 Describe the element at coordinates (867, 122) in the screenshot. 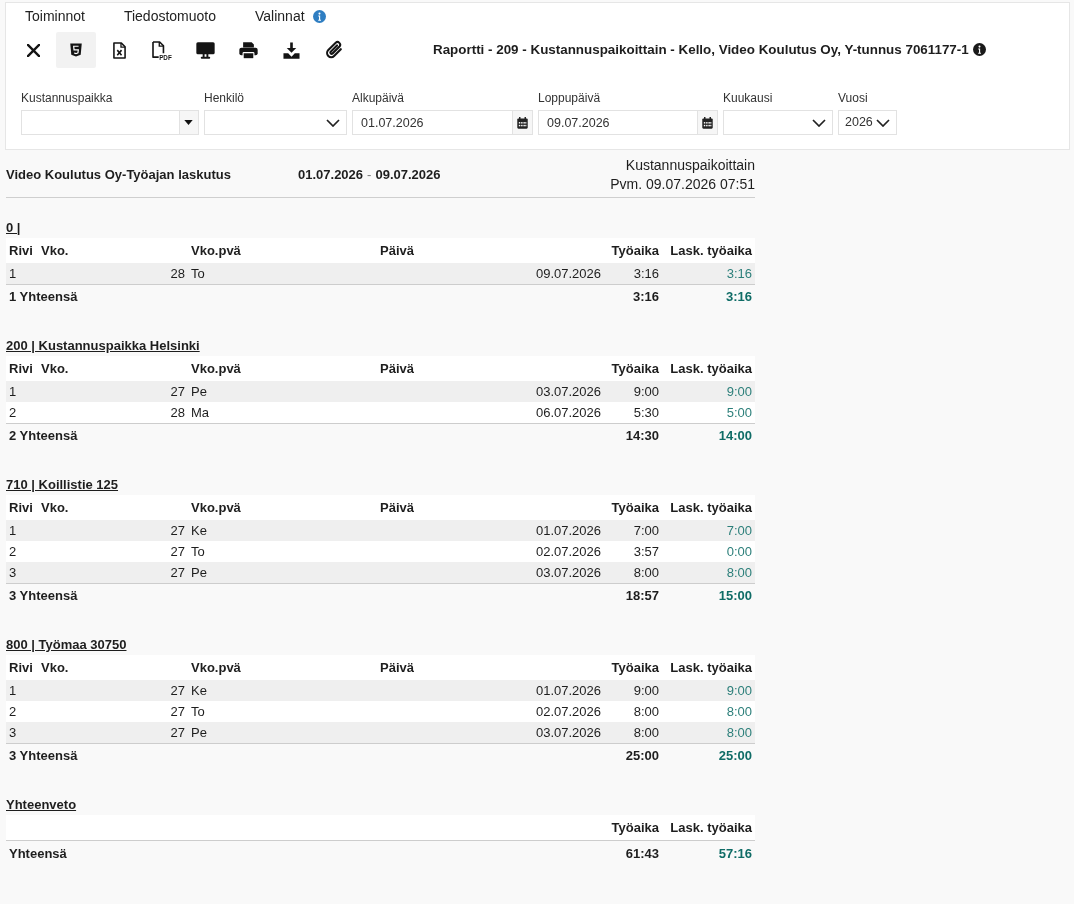

I see `select-field: 2026` at that location.